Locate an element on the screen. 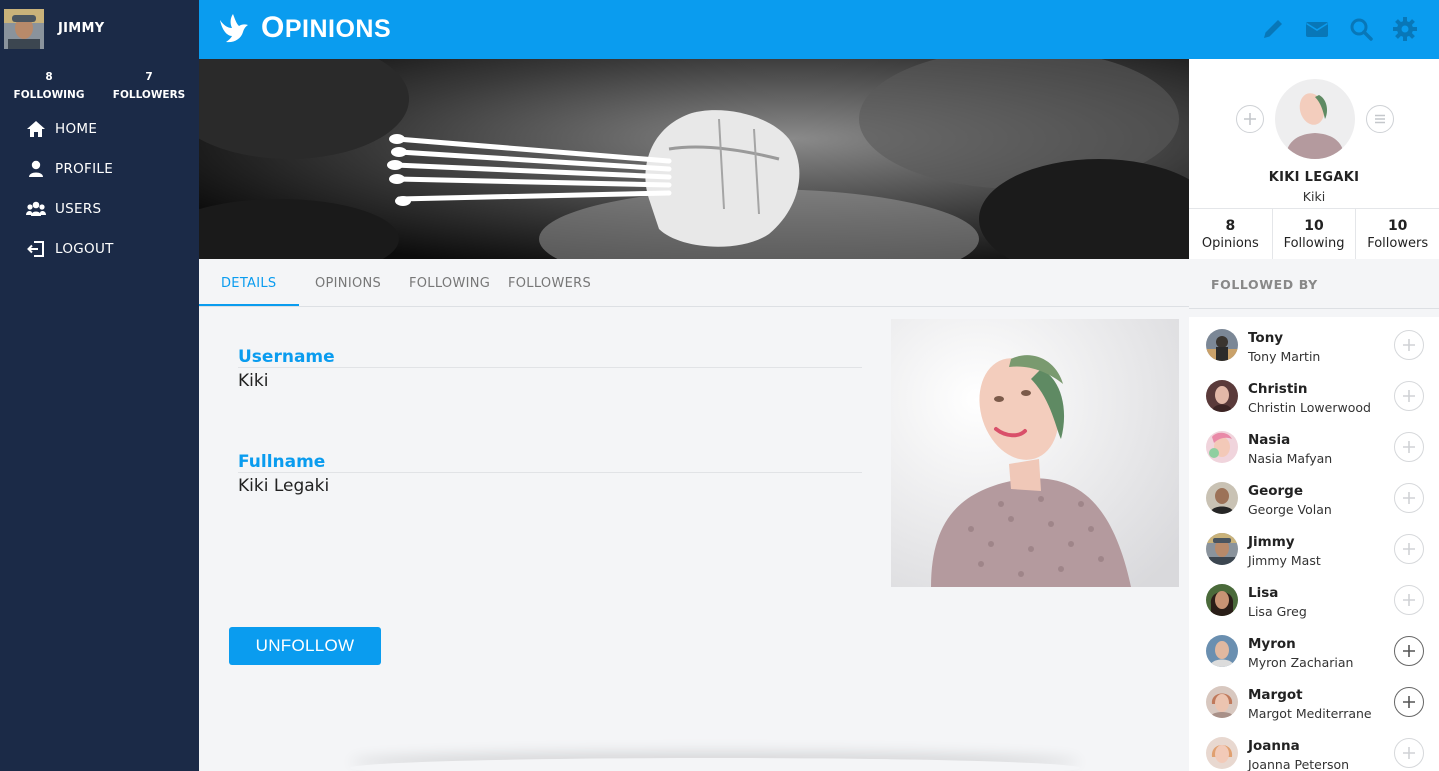  followed-by-header: FOLLOWED BY is located at coordinates (1314, 284).